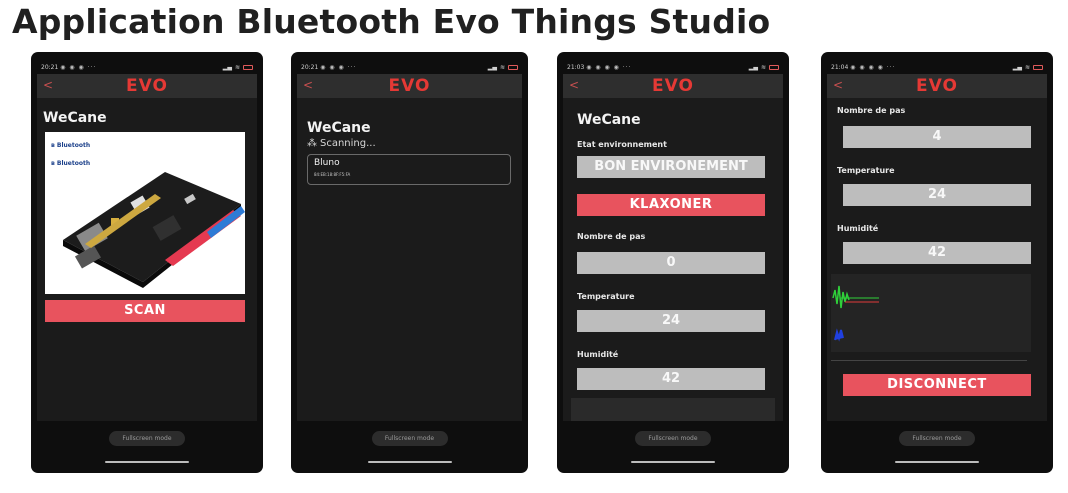 The width and height of the screenshot is (1068, 493). Describe the element at coordinates (937, 67) in the screenshot. I see `status-bar: 21:04 ◉ ◉ ◉ ◉ ··· ▂▄ ≋` at that location.